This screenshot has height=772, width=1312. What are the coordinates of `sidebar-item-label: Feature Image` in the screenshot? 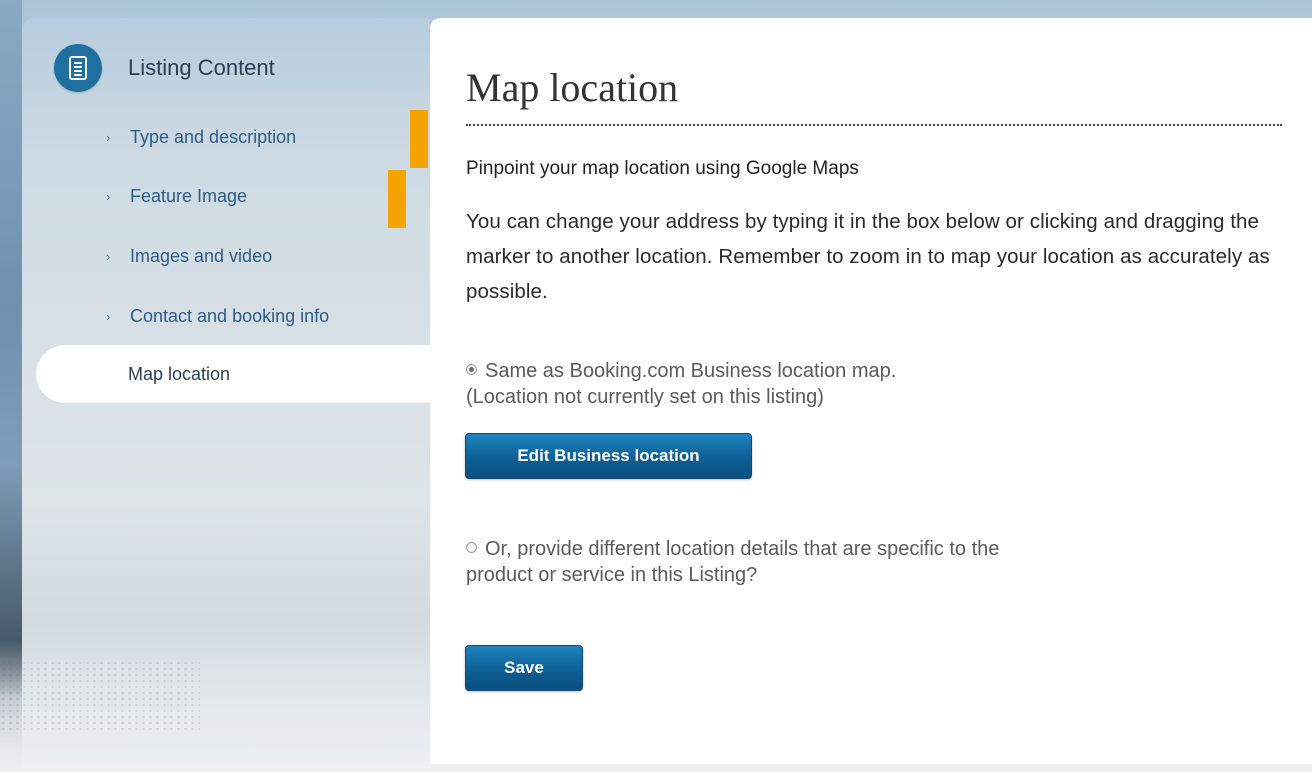 It's located at (189, 195).